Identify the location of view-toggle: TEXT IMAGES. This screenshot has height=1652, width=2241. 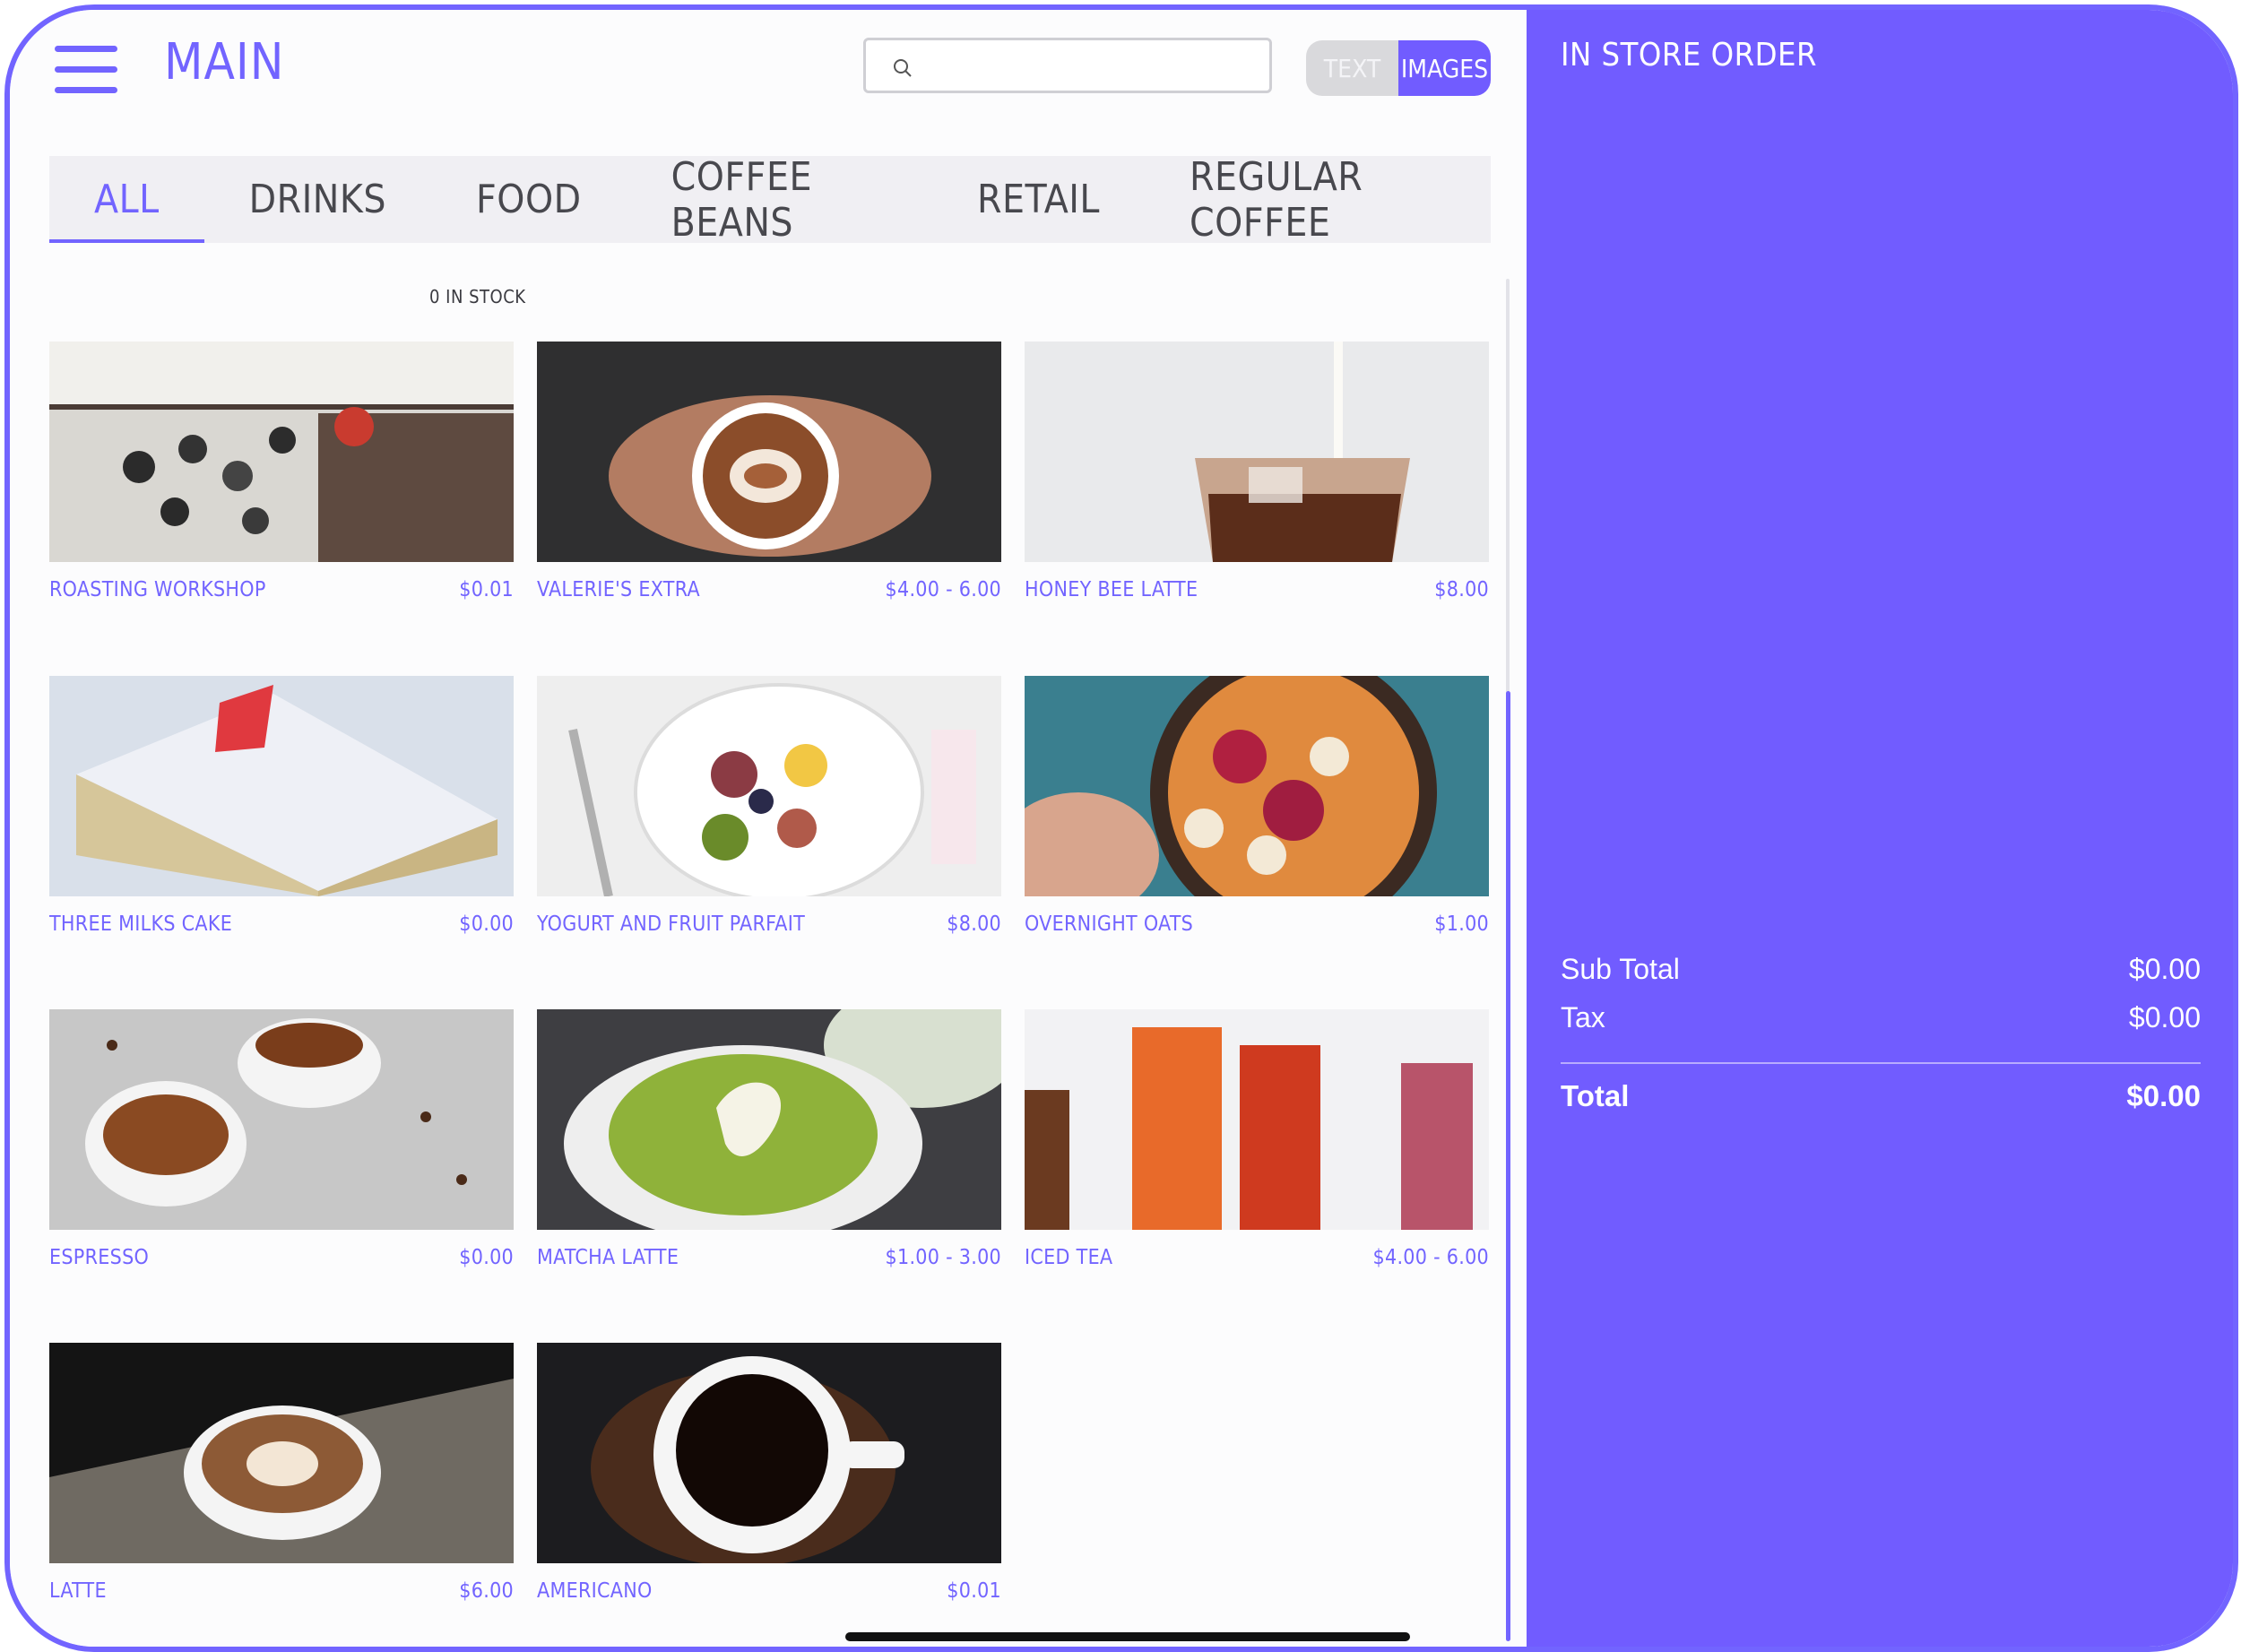
(1398, 68).